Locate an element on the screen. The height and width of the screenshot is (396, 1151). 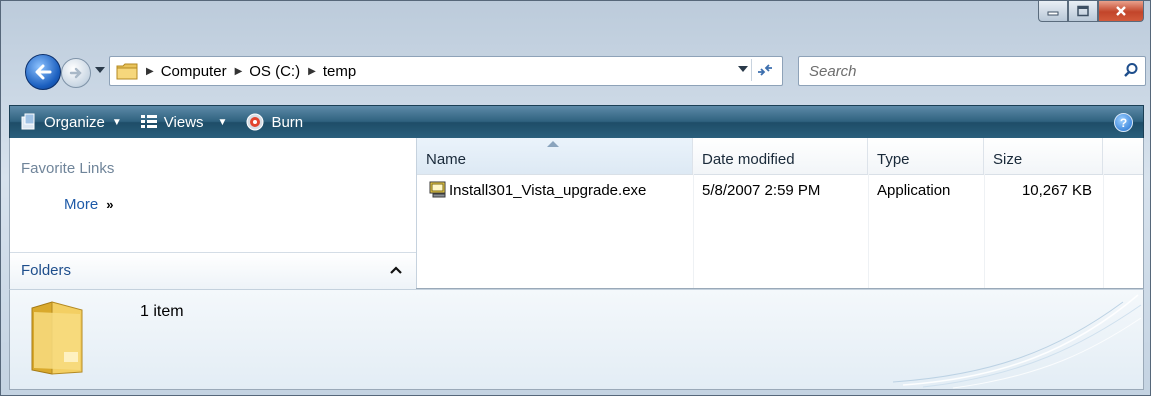
views-label: Views is located at coordinates (183, 122).